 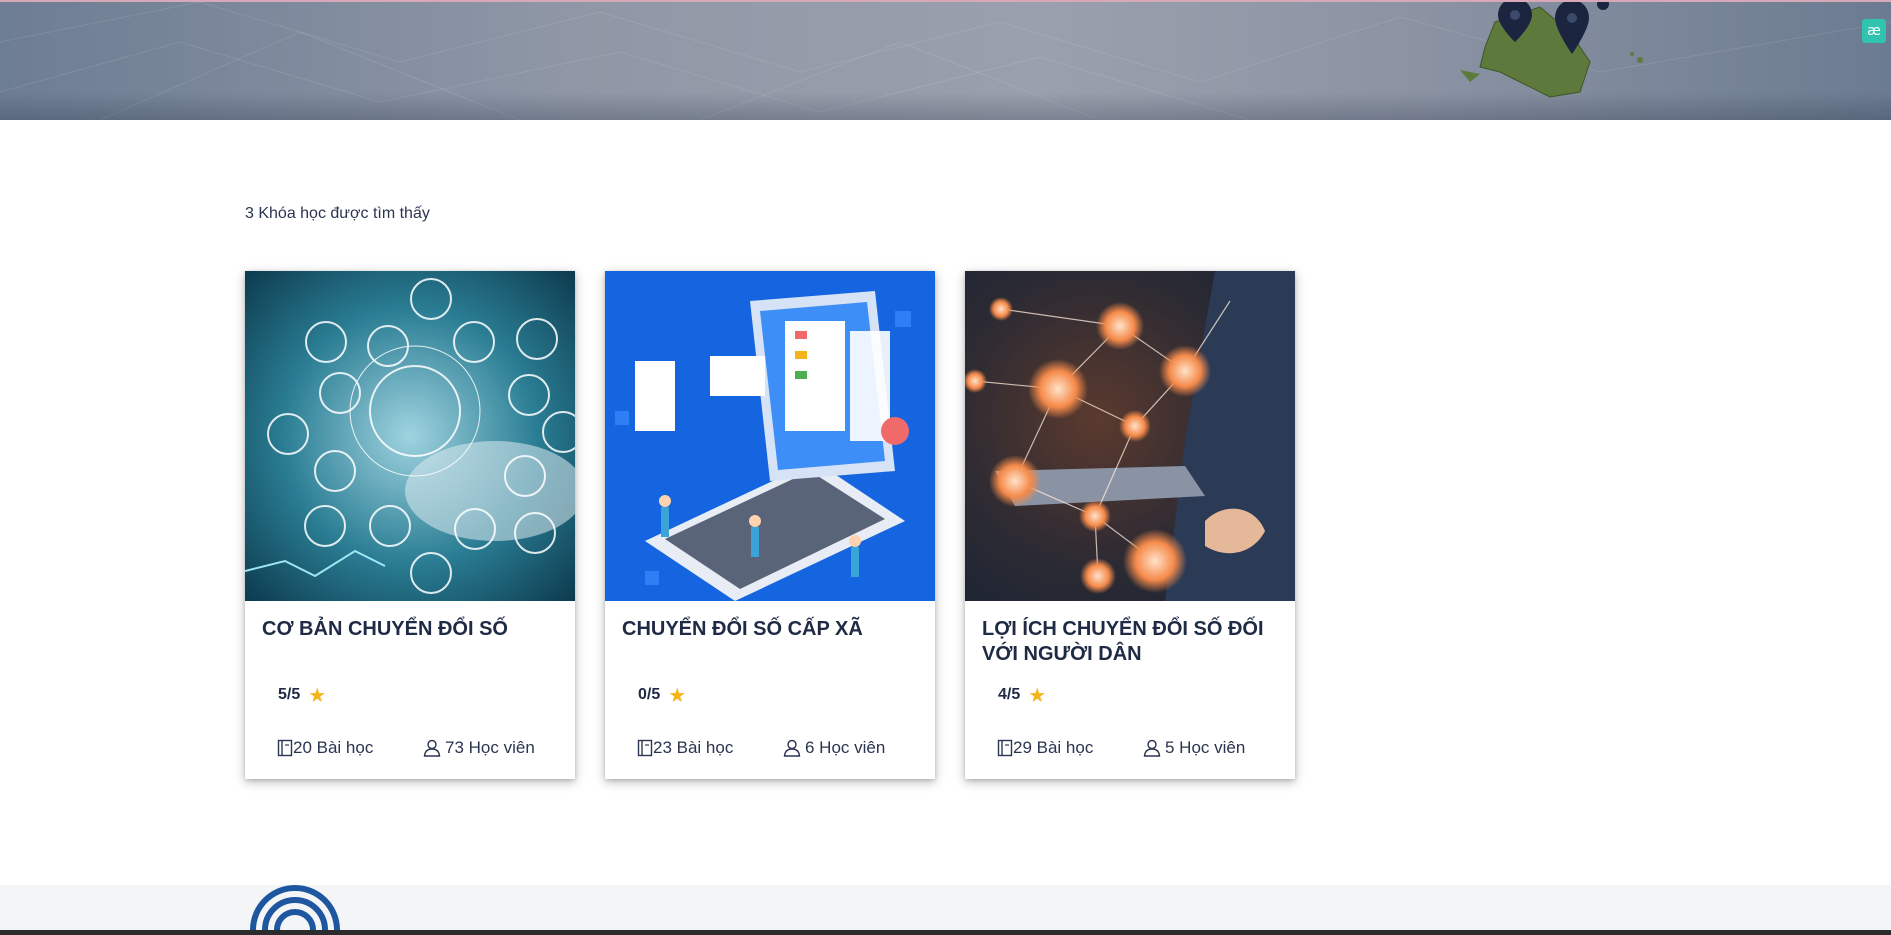 I want to click on rating-value: 0/5, so click(x=649, y=694).